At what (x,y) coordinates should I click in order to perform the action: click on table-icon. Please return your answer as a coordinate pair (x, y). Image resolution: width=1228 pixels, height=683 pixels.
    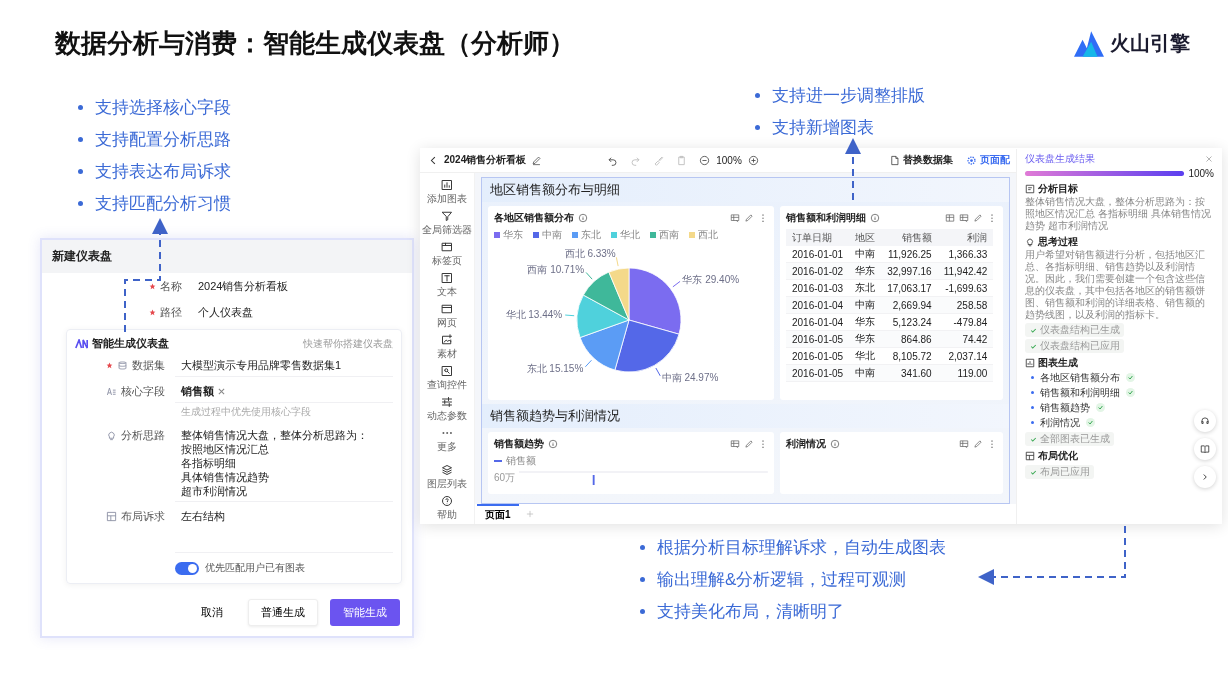
    Looking at the image, I should click on (950, 218).